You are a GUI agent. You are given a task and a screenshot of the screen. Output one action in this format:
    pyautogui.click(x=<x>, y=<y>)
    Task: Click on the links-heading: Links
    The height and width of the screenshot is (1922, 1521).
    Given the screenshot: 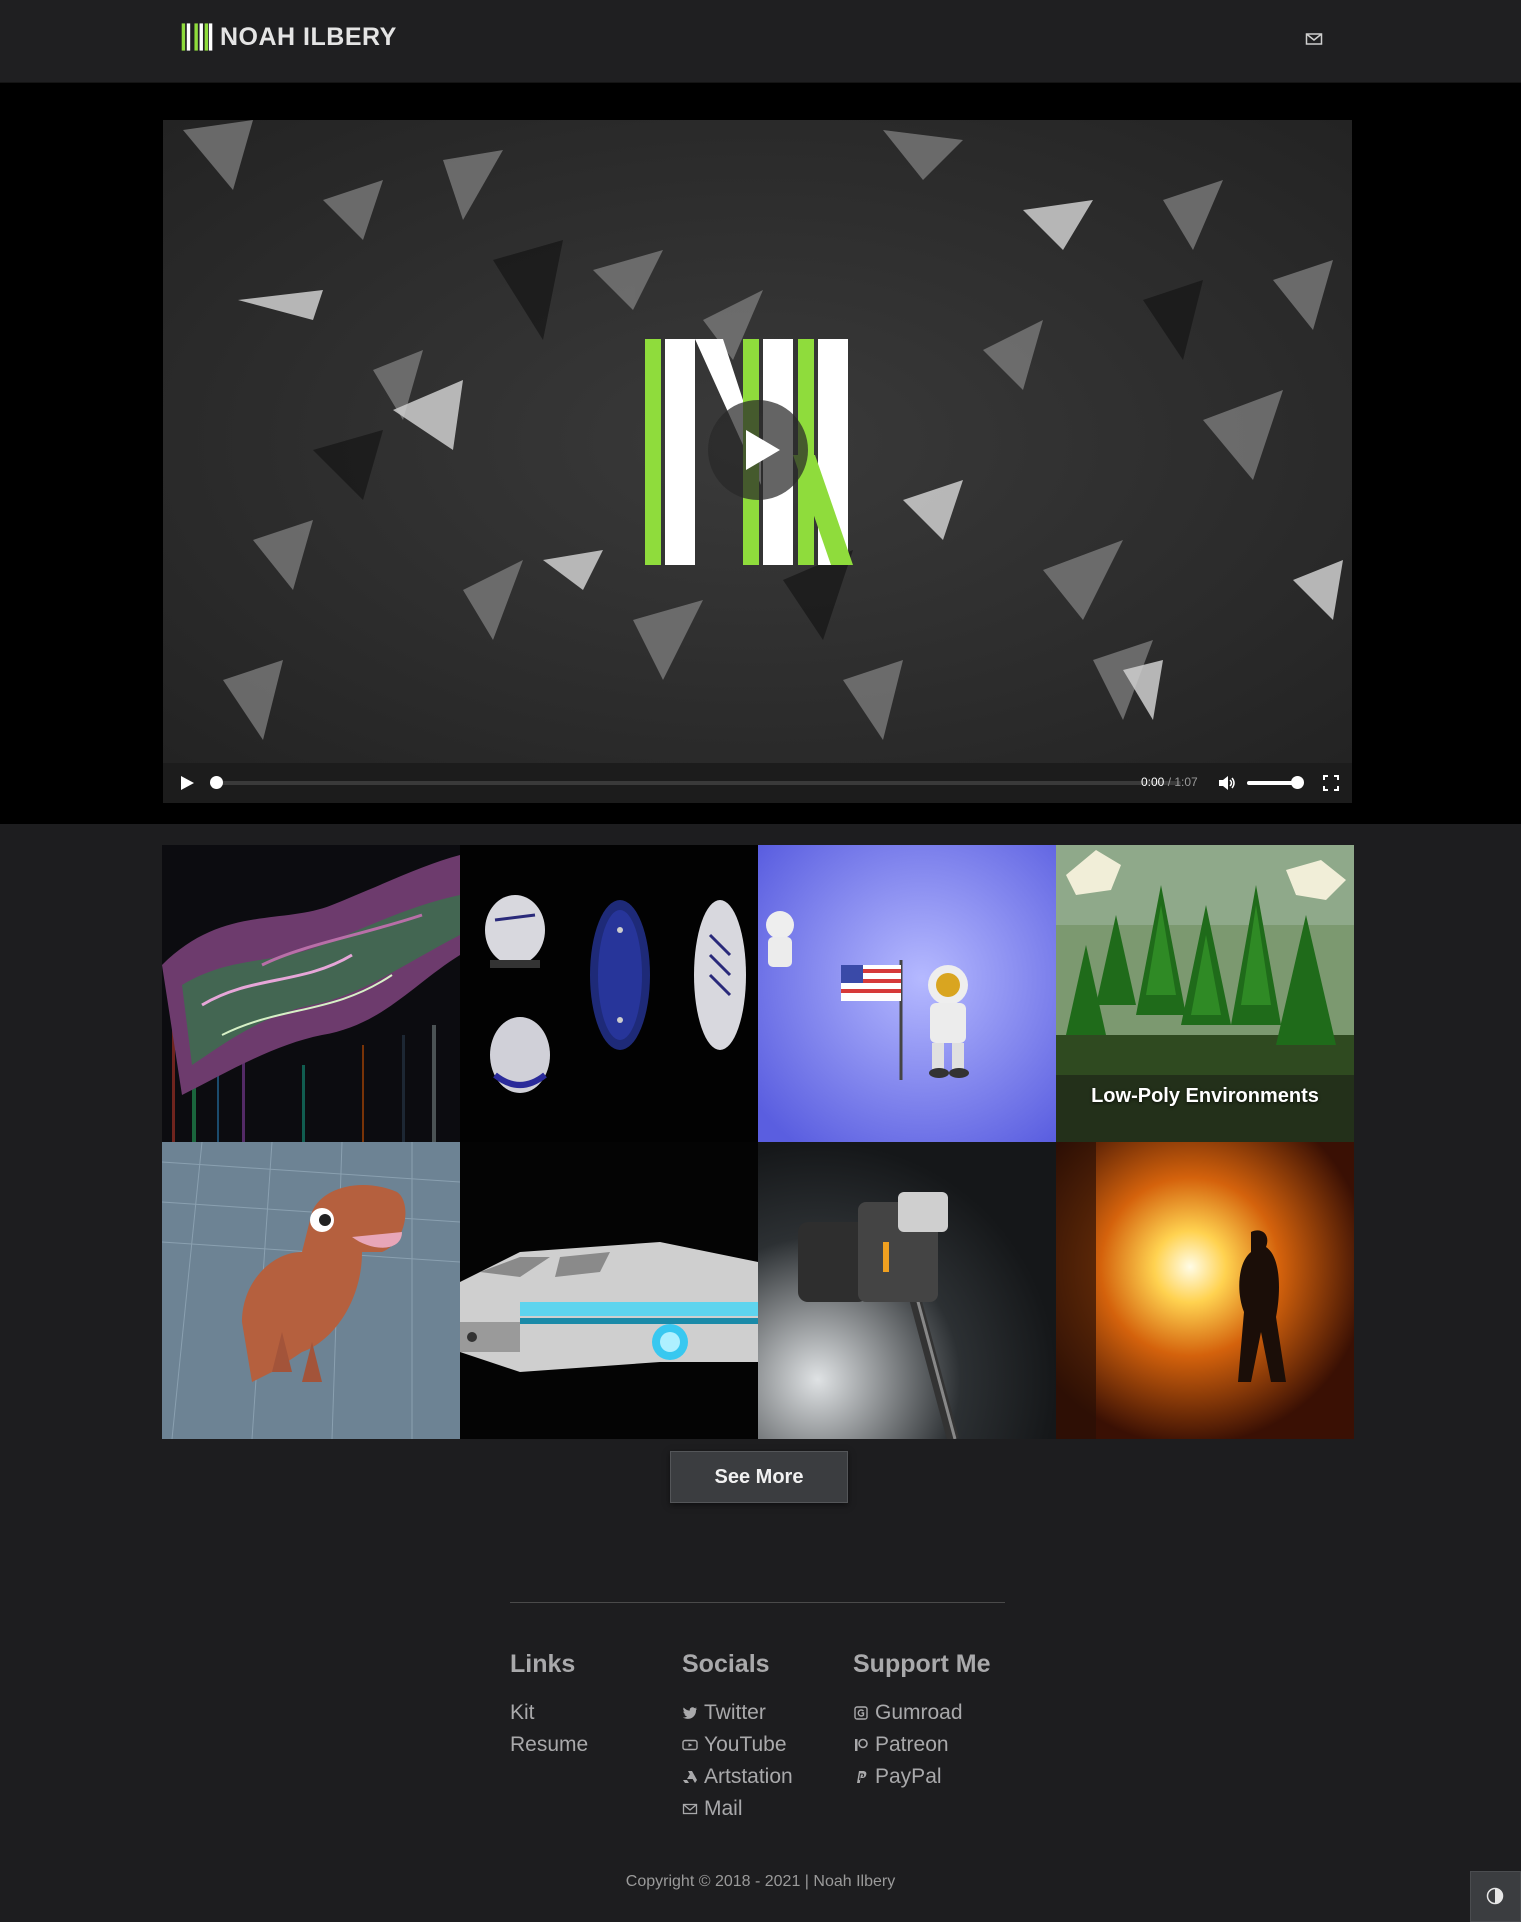 What is the action you would take?
    pyautogui.click(x=543, y=1664)
    